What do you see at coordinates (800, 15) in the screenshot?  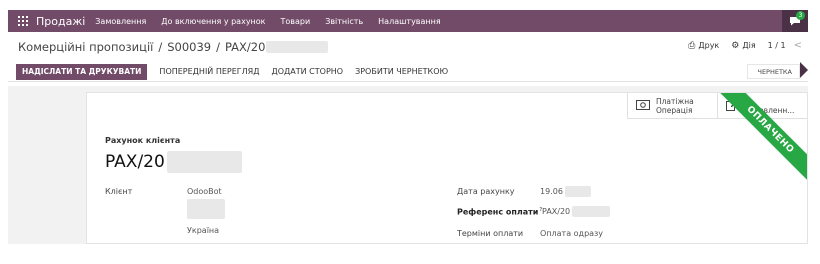 I see `chat-badge: 3` at bounding box center [800, 15].